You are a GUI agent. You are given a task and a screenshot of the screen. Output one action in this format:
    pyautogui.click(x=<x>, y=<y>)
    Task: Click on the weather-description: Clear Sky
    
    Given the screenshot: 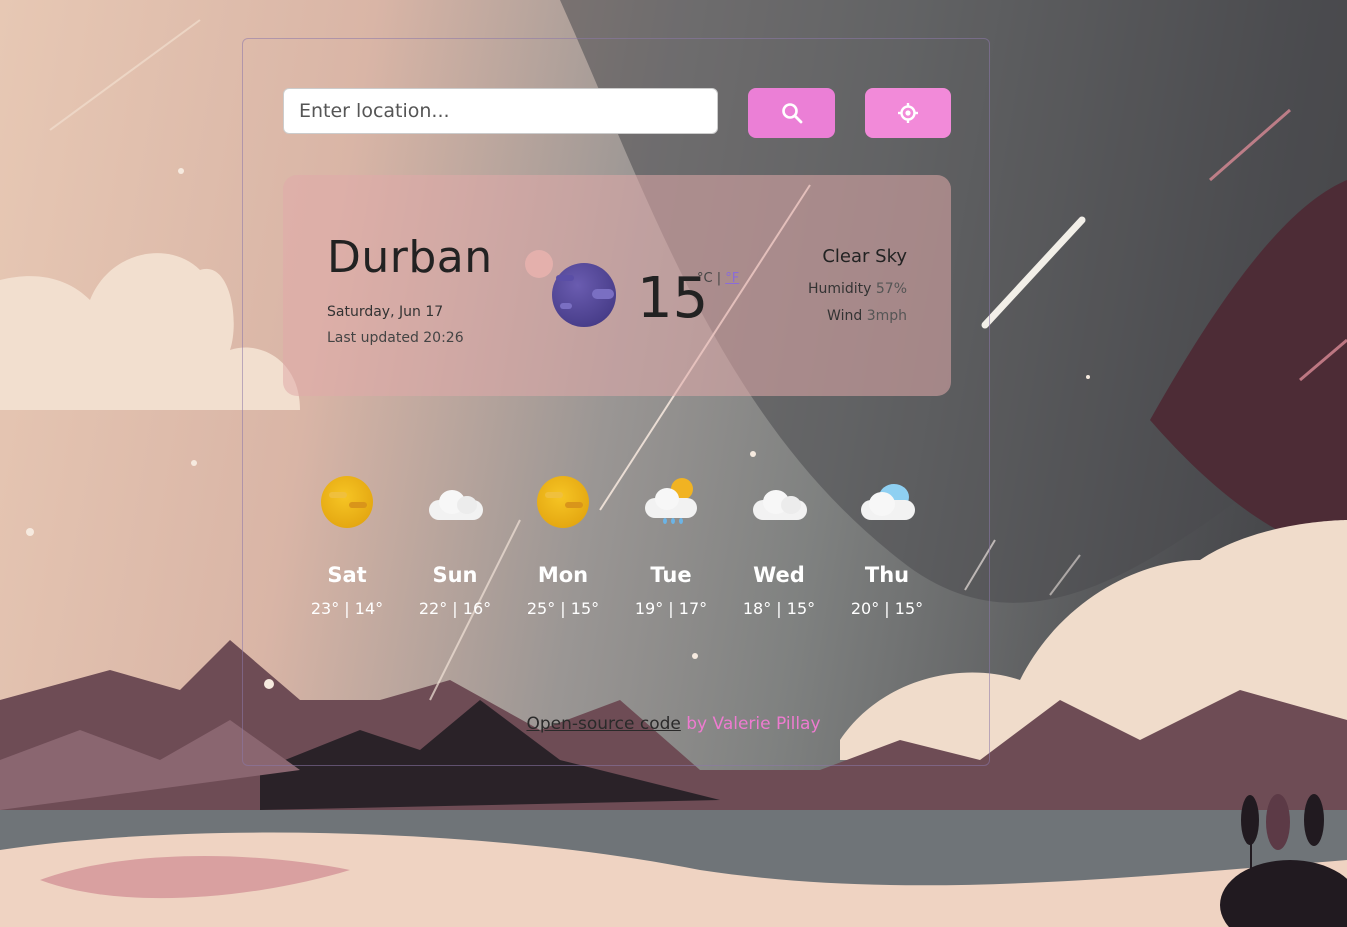 What is the action you would take?
    pyautogui.click(x=864, y=256)
    